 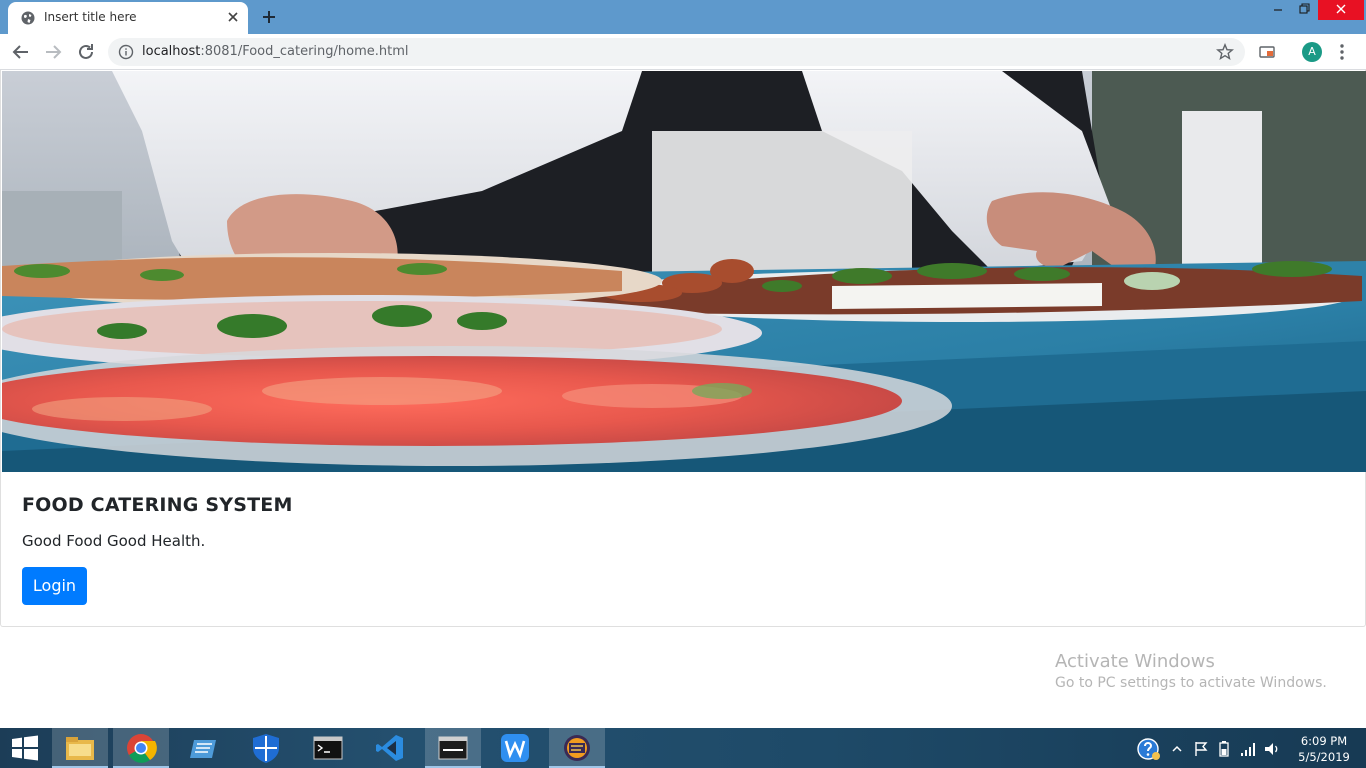 I want to click on browser-tab: Insert title here, so click(x=128, y=18).